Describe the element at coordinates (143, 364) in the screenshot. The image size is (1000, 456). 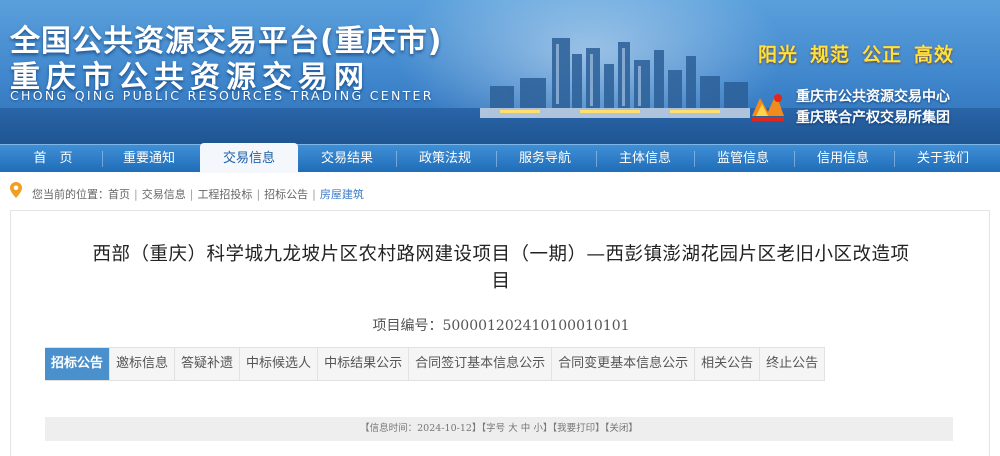
I see `tab-invitation: 邀标信息` at that location.